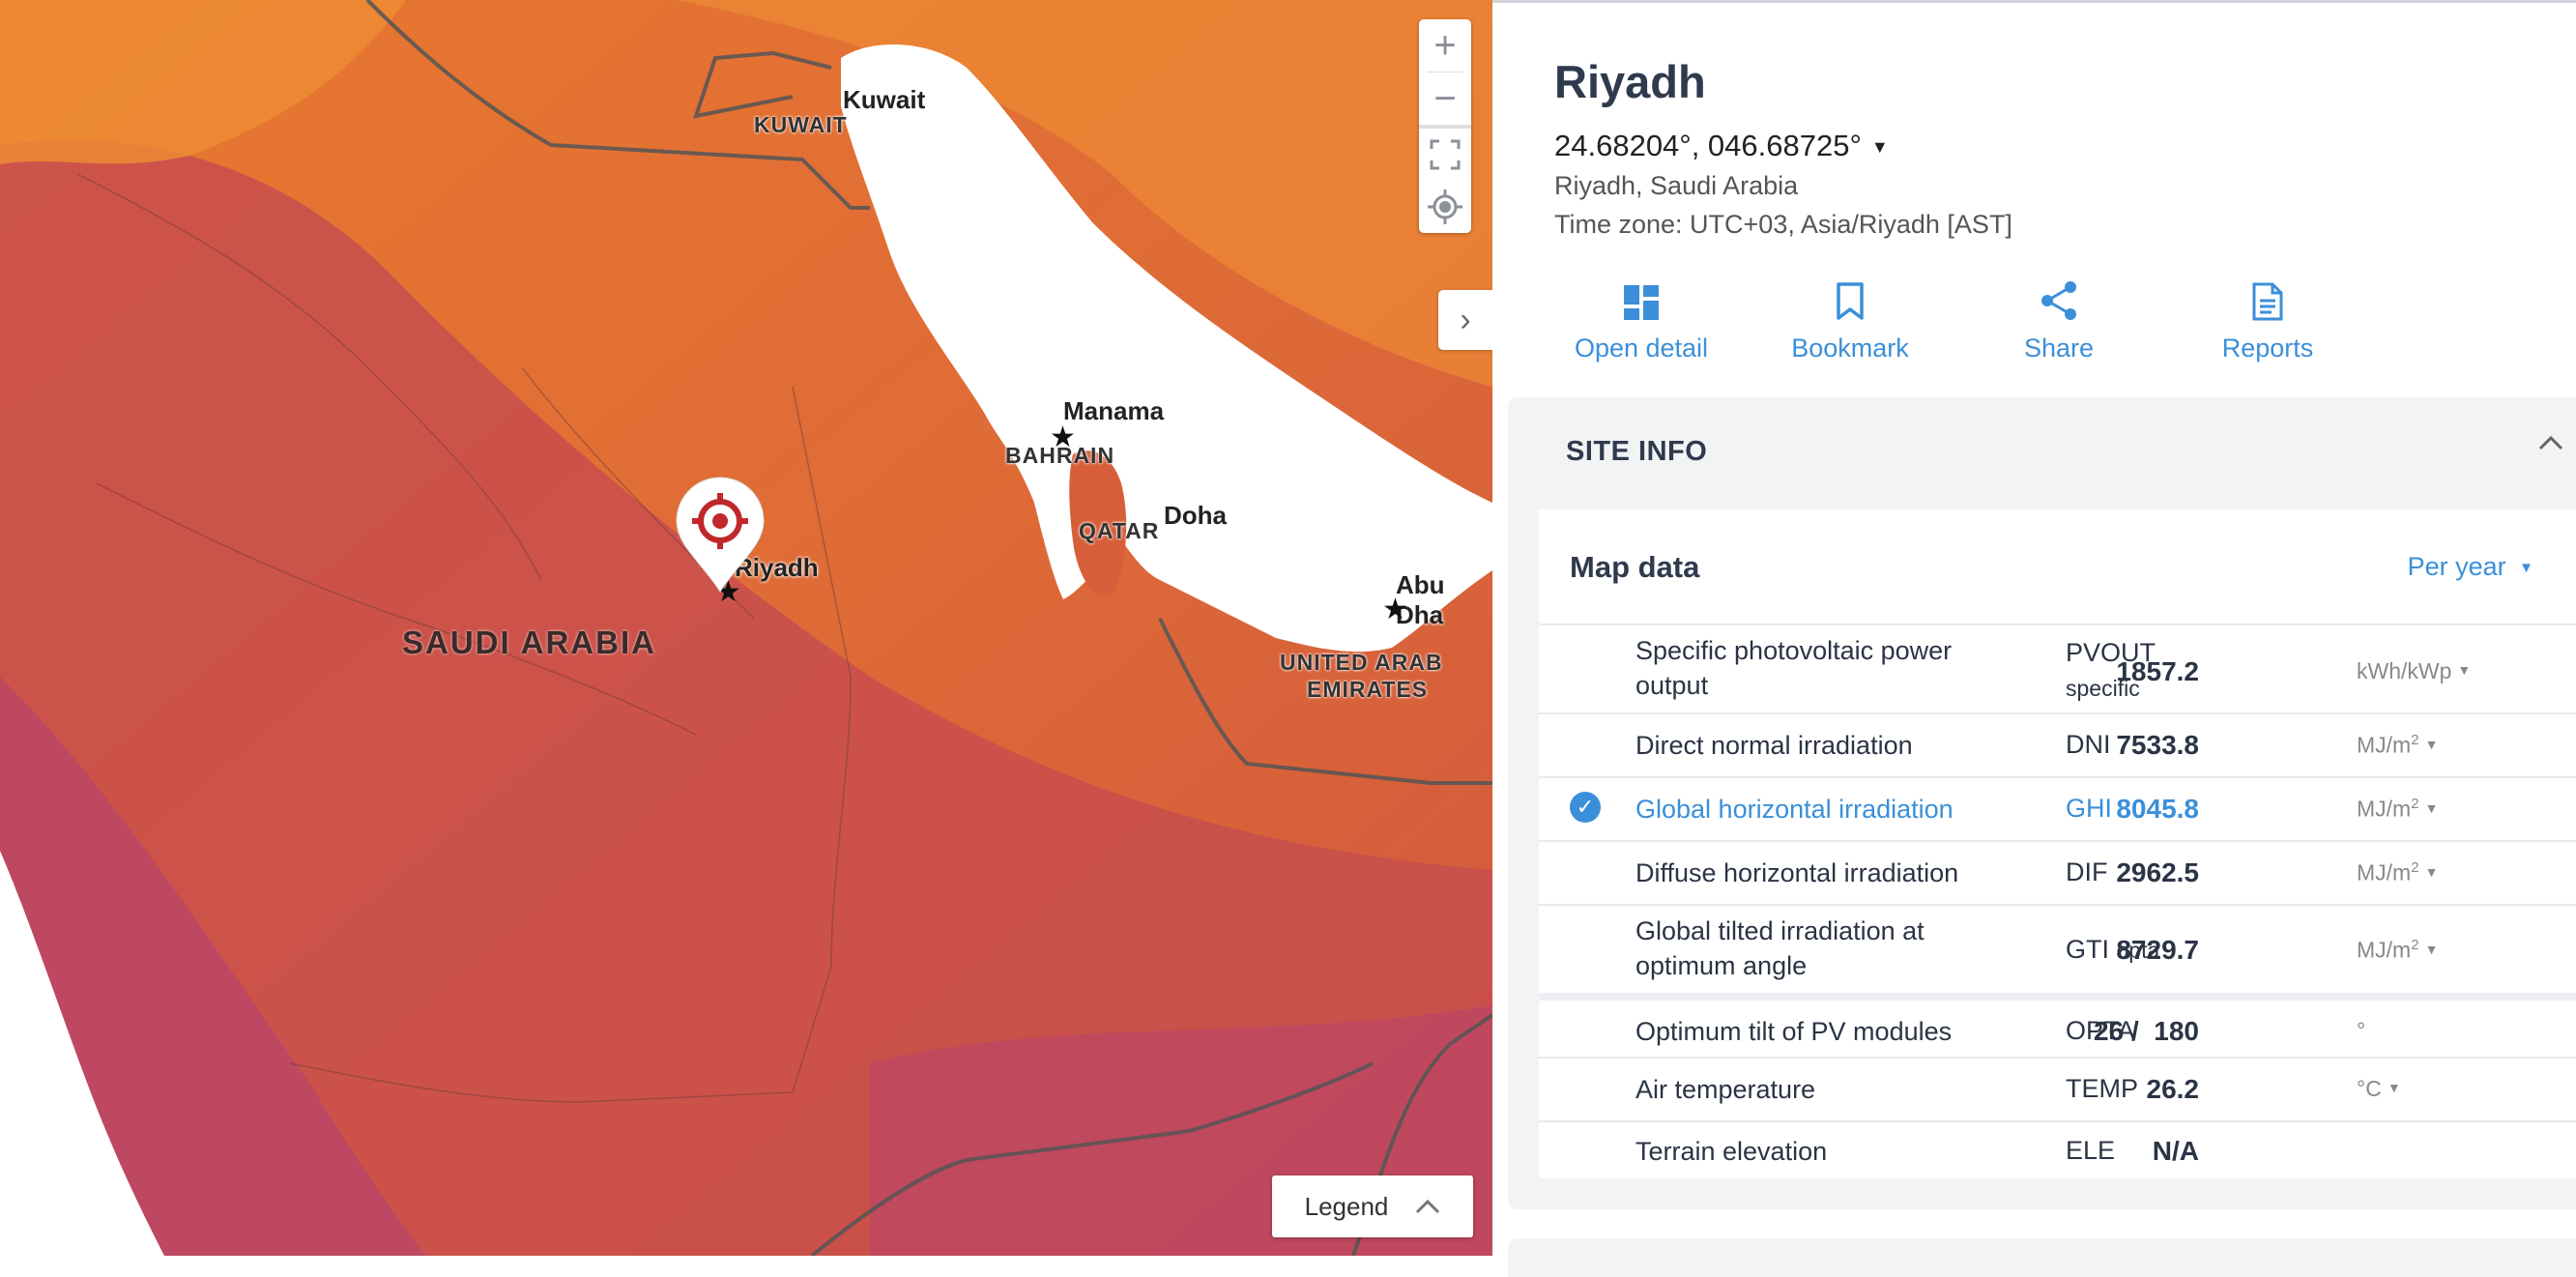 The width and height of the screenshot is (2576, 1277). What do you see at coordinates (1636, 452) in the screenshot?
I see `site-info-heading: SITE INFO` at bounding box center [1636, 452].